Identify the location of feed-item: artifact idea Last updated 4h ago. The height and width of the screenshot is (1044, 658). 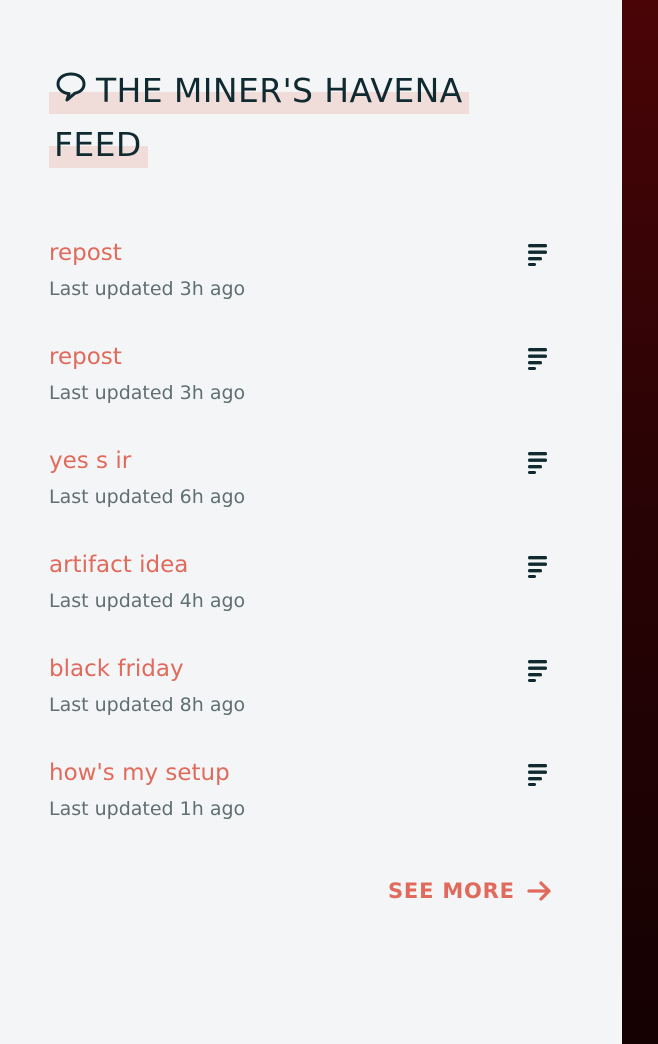
(299, 594).